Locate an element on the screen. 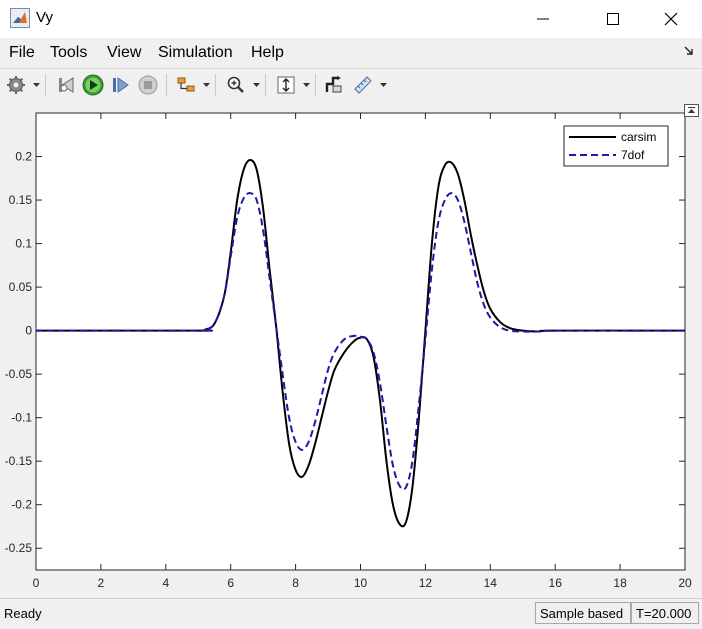 The width and height of the screenshot is (702, 629). x-tick-label: 8 is located at coordinates (295, 583).